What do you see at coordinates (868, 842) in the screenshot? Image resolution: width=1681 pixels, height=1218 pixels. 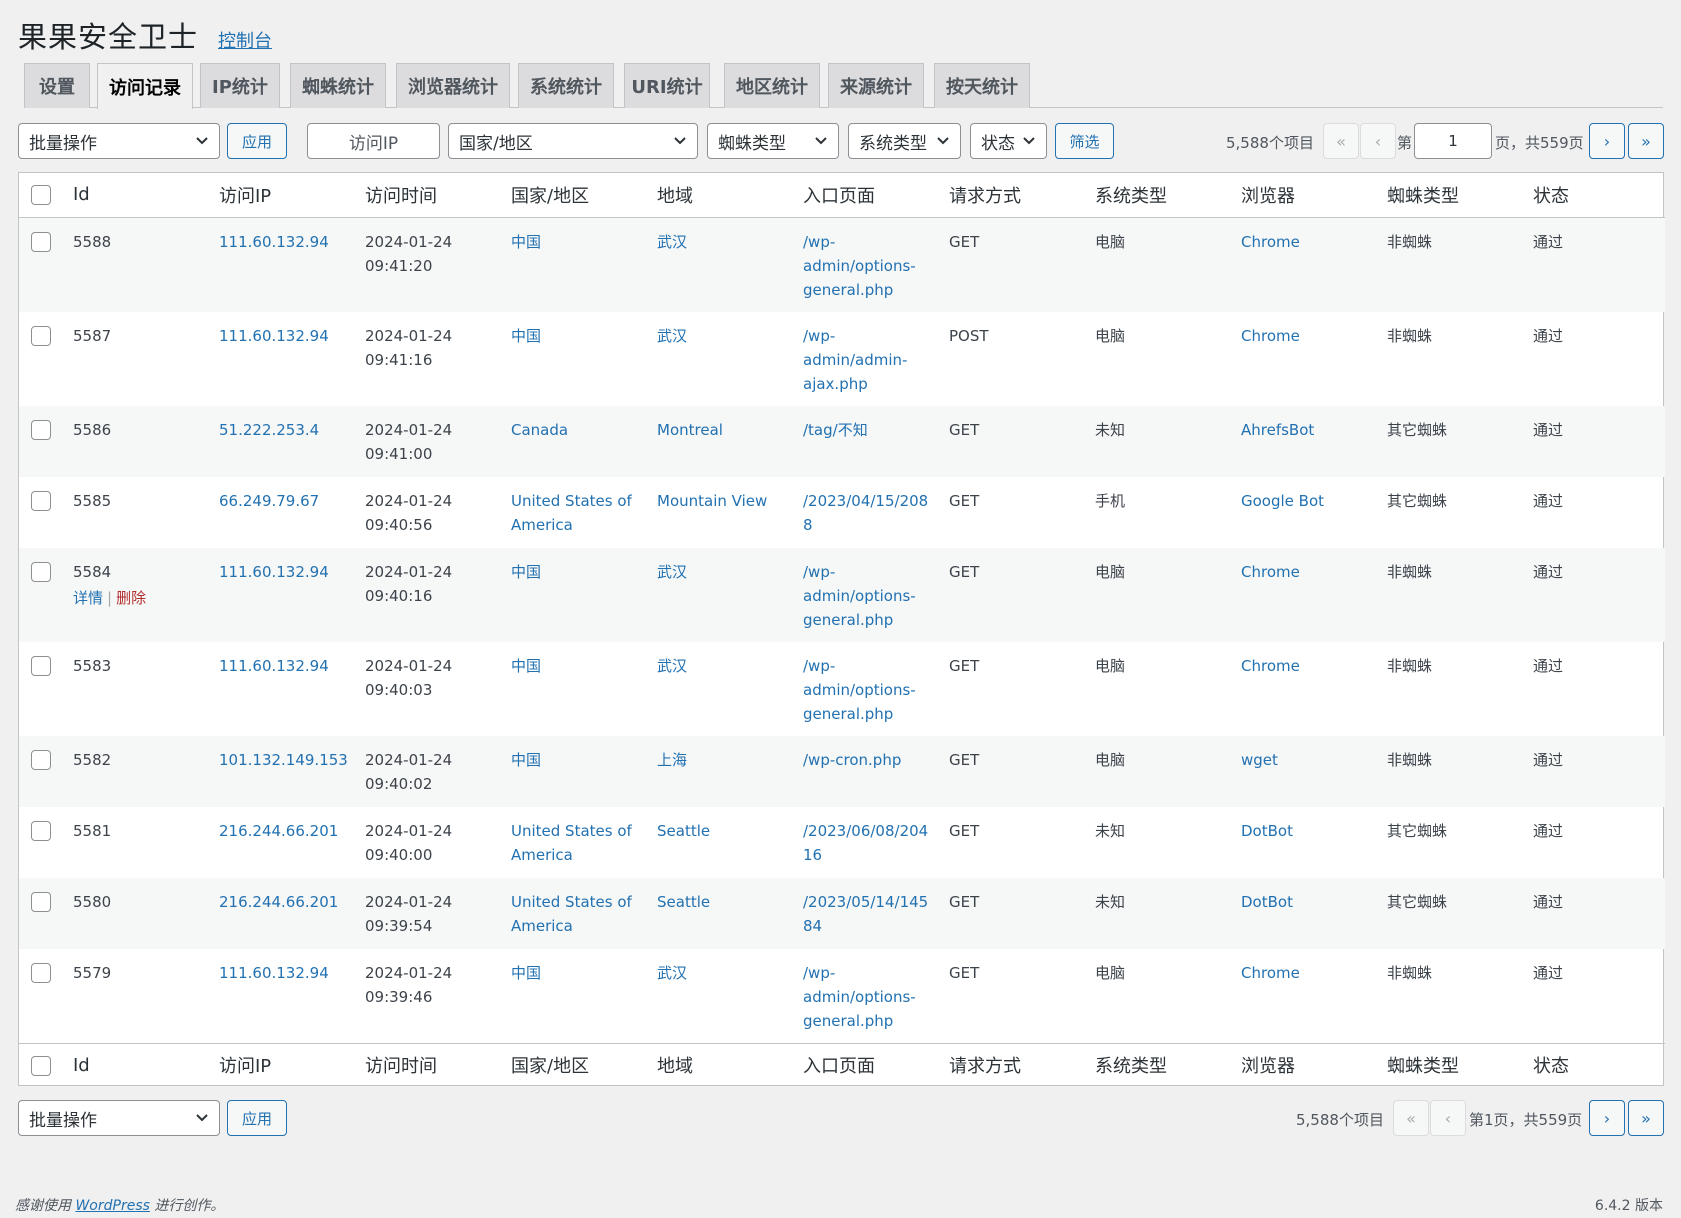 I see `cell-entry-page: /2023/06/08/20416` at bounding box center [868, 842].